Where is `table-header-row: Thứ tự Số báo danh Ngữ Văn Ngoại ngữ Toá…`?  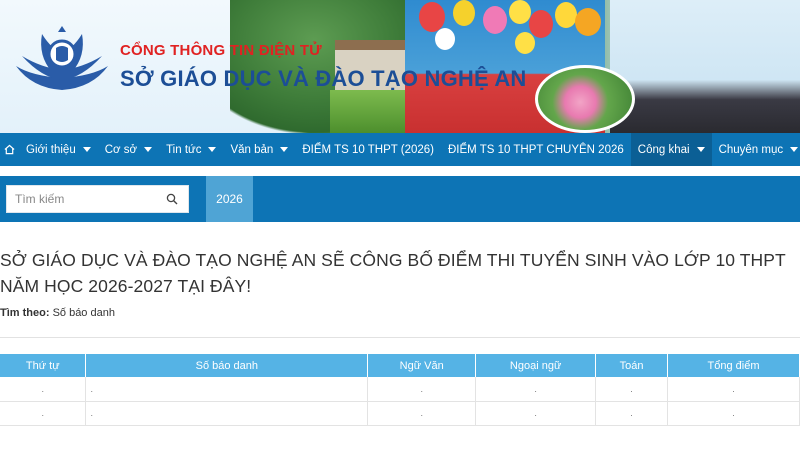 table-header-row: Thứ tự Số báo danh Ngữ Văn Ngoại ngữ Toá… is located at coordinates (400, 365).